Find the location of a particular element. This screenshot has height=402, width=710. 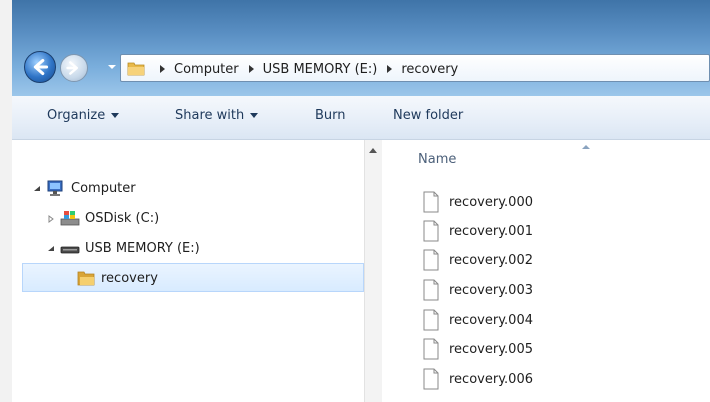

forward-arrow-icon is located at coordinates (72, 68).